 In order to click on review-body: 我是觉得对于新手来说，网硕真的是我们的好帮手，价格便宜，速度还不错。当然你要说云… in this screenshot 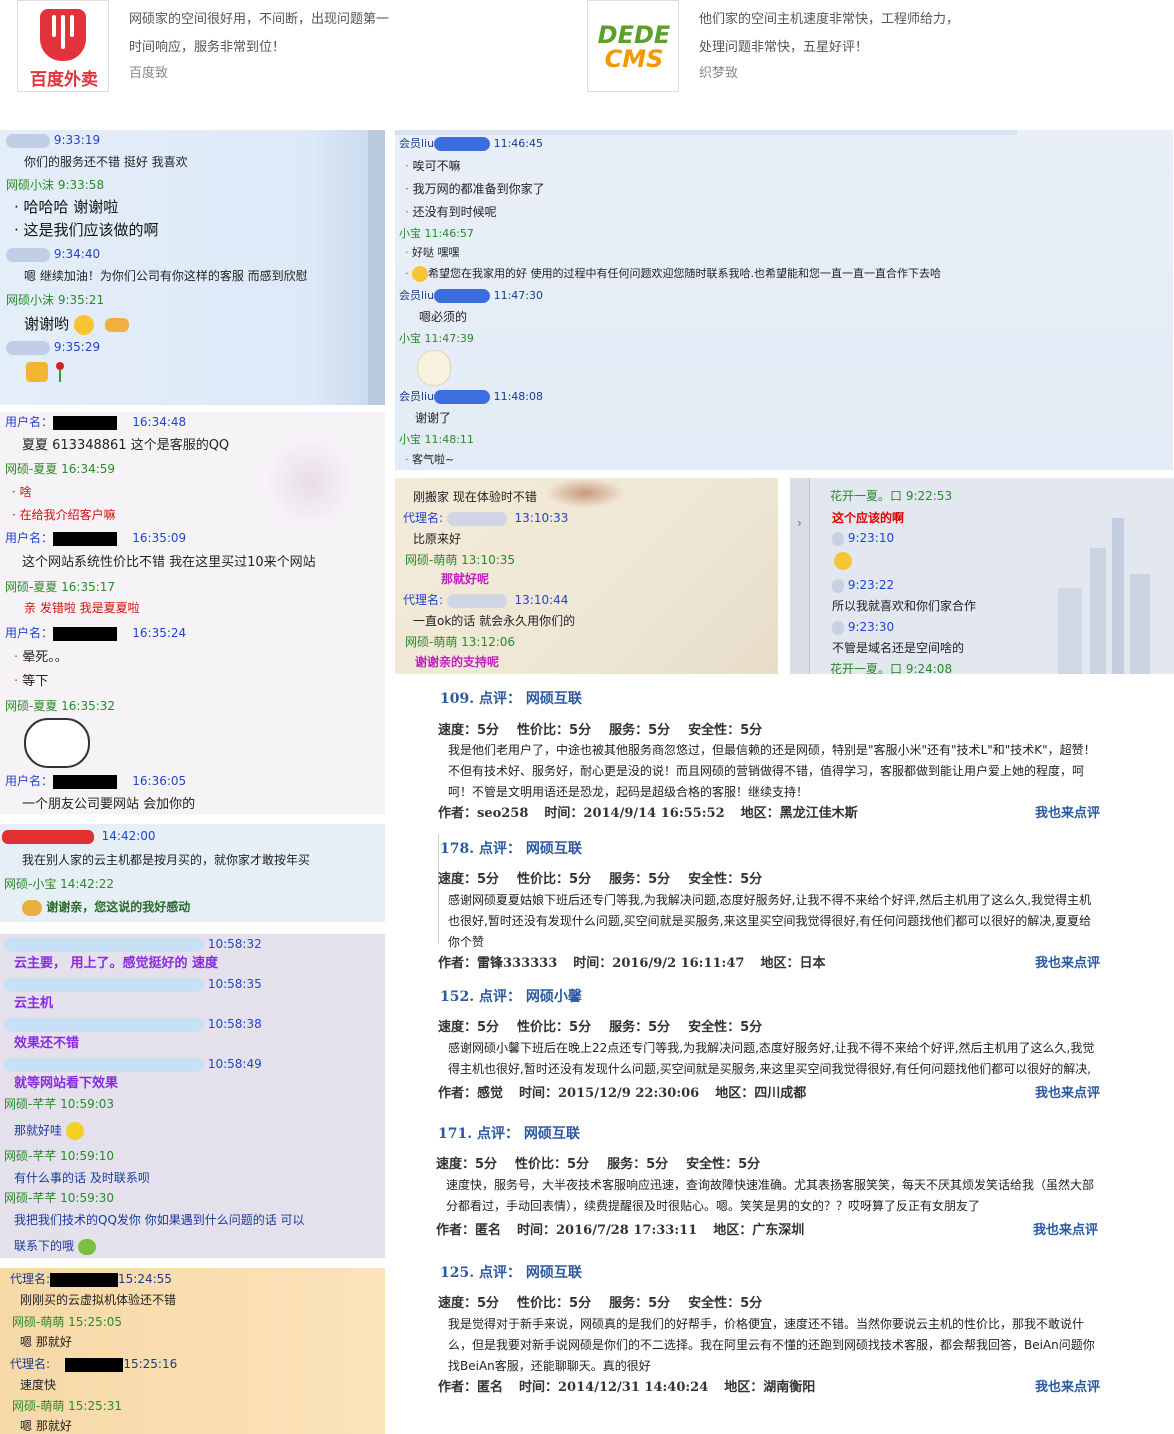, I will do `click(771, 1345)`.